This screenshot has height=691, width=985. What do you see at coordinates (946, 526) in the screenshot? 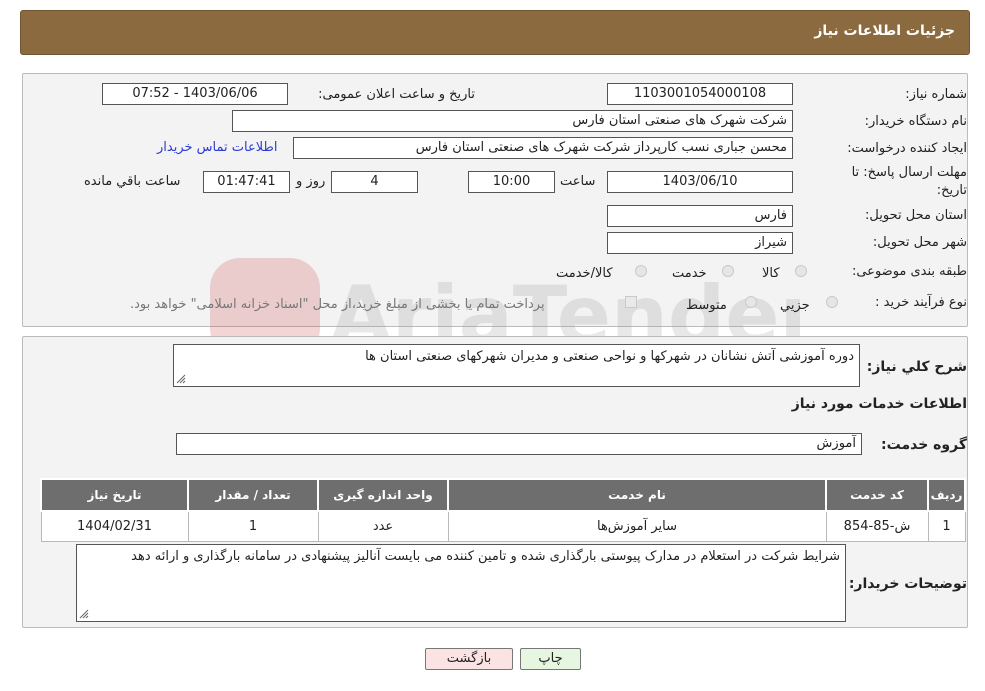
I see `cell-row-number: 1` at bounding box center [946, 526].